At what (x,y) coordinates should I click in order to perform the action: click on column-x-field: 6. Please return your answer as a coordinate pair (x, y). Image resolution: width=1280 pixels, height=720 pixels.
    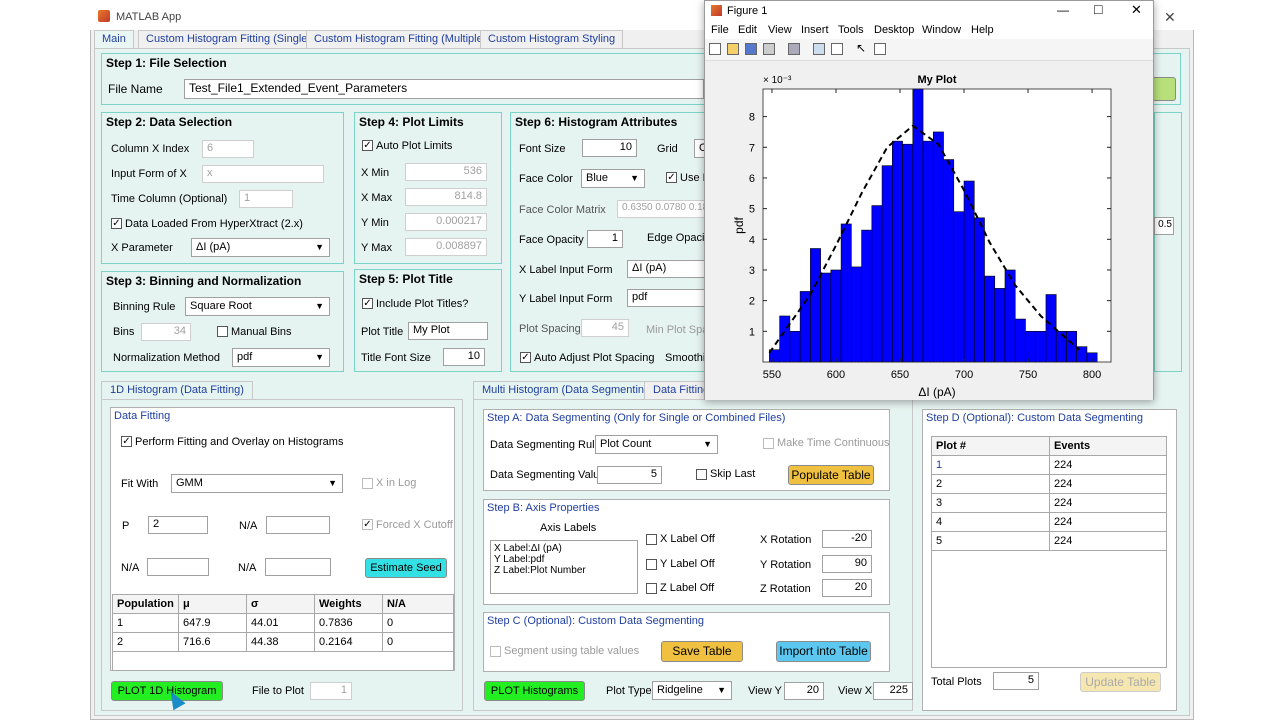
    Looking at the image, I should click on (228, 149).